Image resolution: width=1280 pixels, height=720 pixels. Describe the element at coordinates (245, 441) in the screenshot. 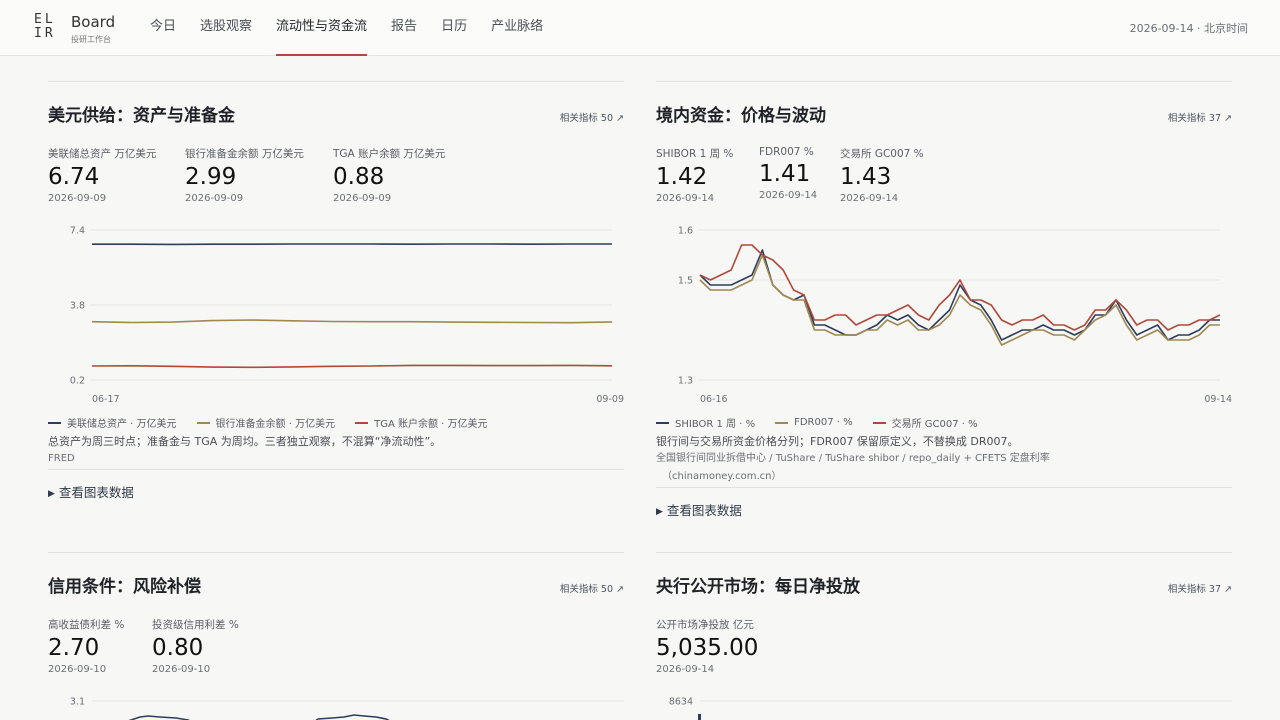

I see `chart-note: 总资产为周三时点；准备金与 TGA 为周均。三者独立观察，不混算“净流动性”。` at that location.